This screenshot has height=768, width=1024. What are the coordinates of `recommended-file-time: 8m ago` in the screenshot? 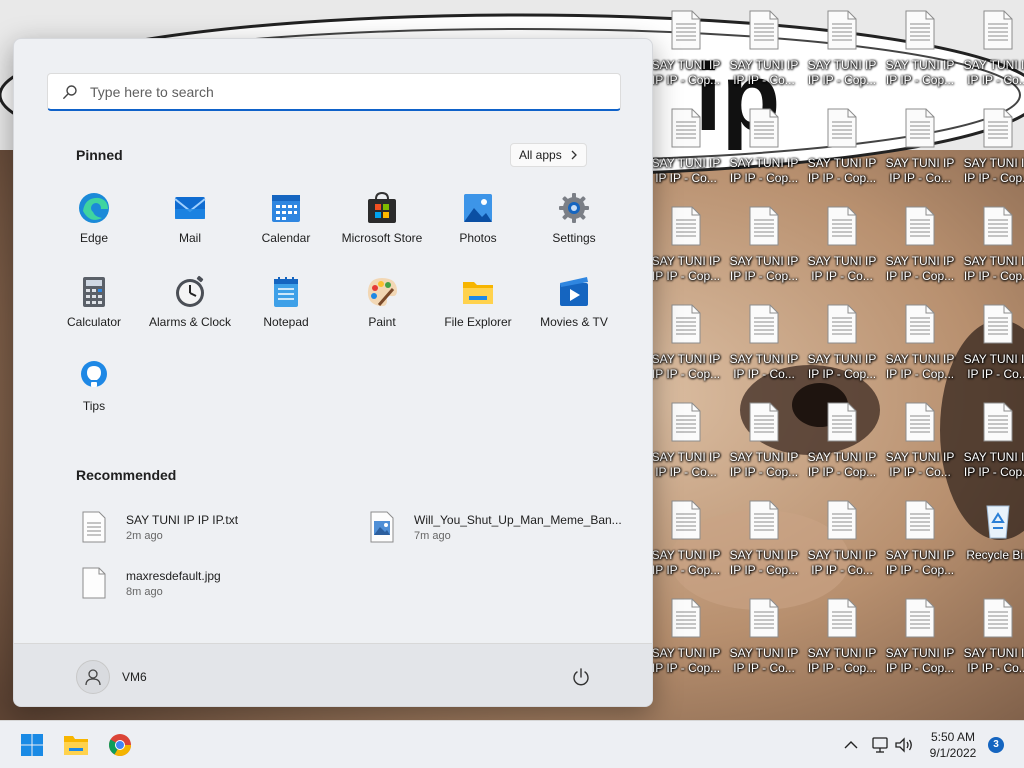 It's located at (144, 591).